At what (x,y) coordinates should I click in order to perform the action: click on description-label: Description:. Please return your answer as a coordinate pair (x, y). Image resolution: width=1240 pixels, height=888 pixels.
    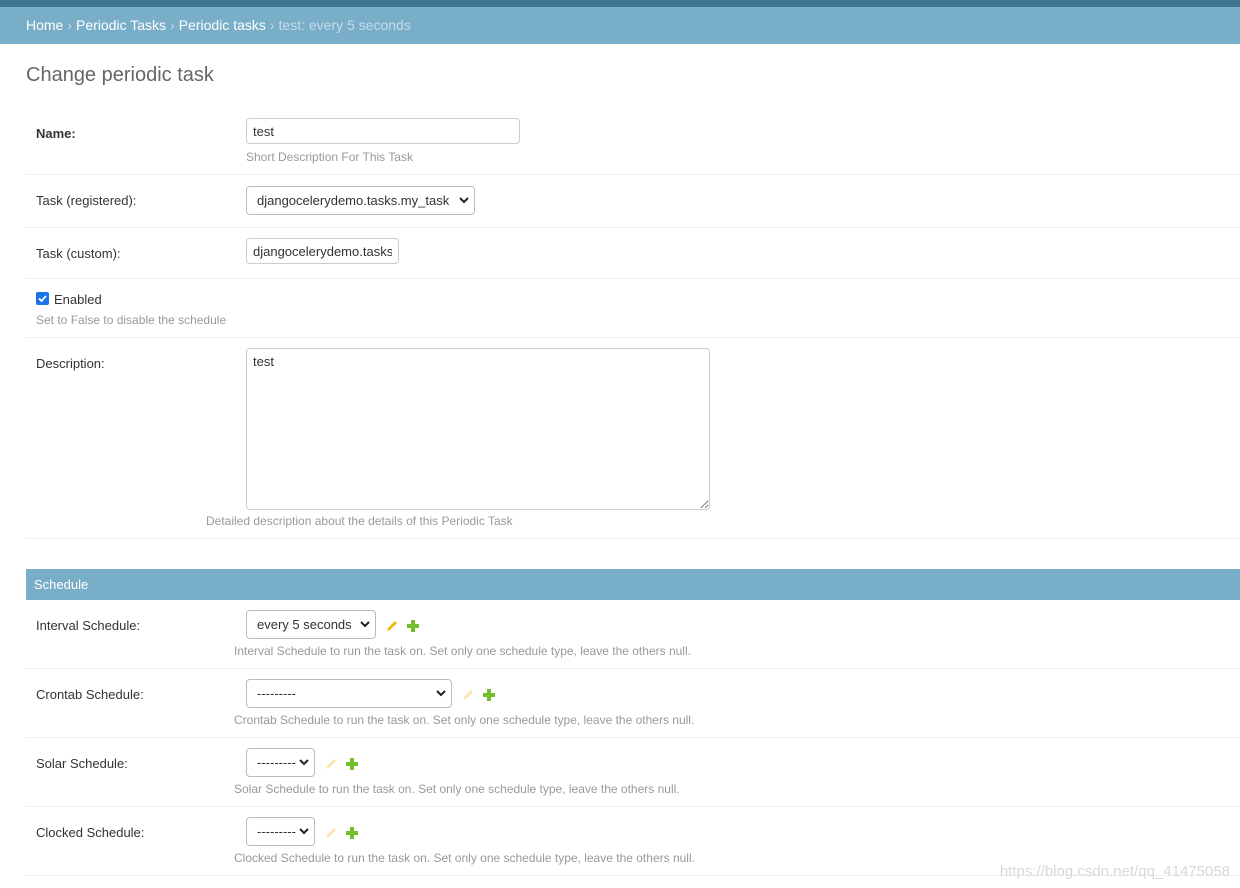
    Looking at the image, I should click on (70, 363).